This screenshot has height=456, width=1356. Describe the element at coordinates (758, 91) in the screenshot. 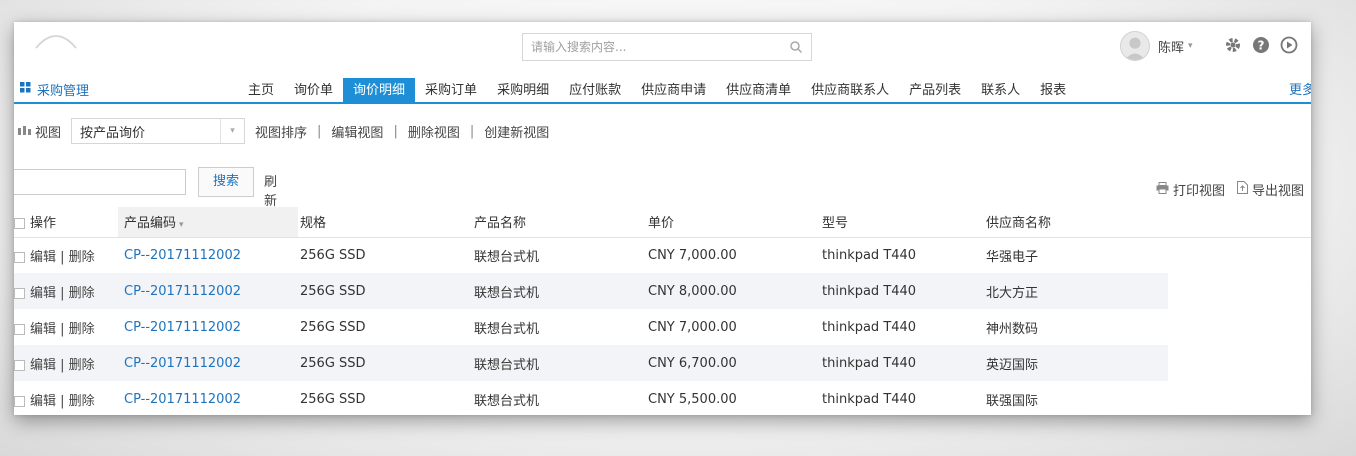

I see `tab-supplier-list: 供应商清单` at that location.